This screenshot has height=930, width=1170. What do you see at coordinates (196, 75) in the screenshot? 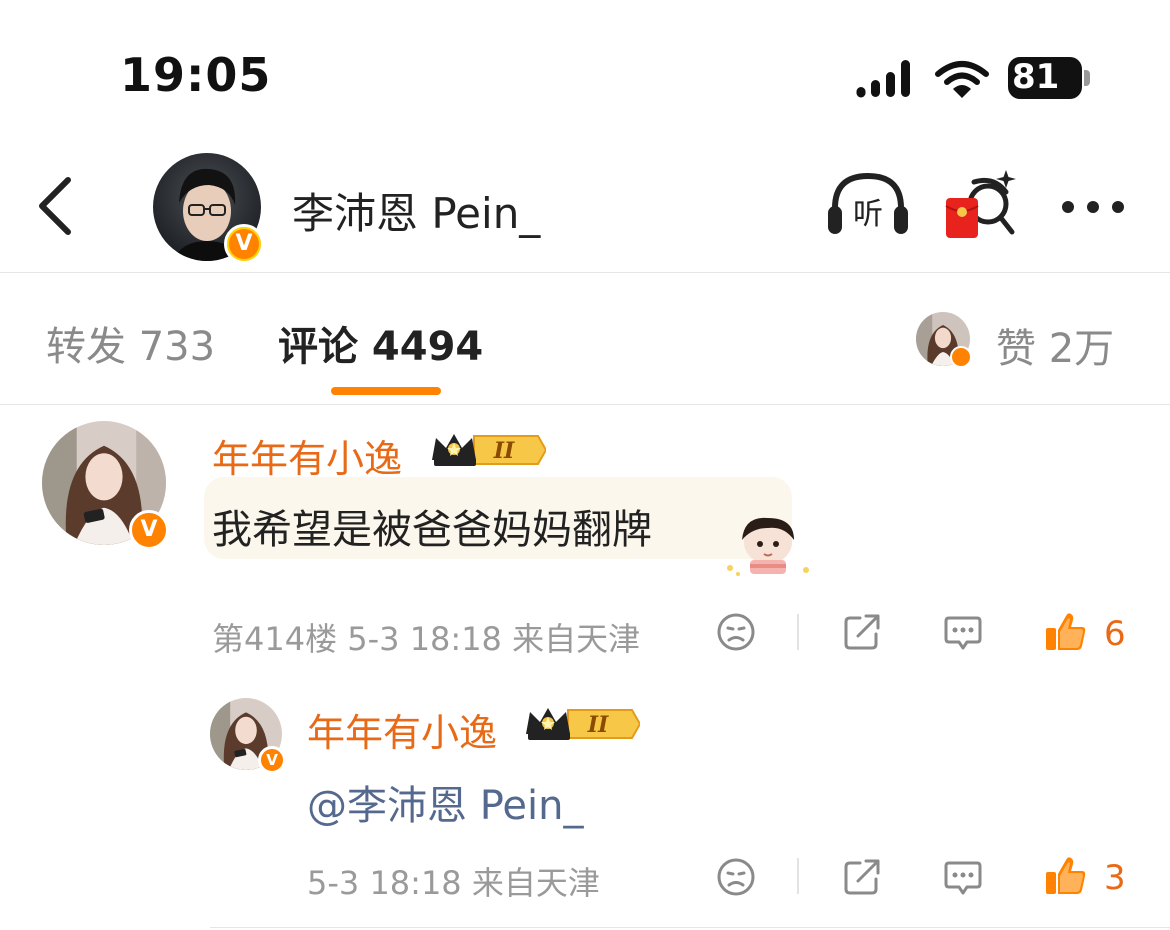
I see `status-time: 19:05` at bounding box center [196, 75].